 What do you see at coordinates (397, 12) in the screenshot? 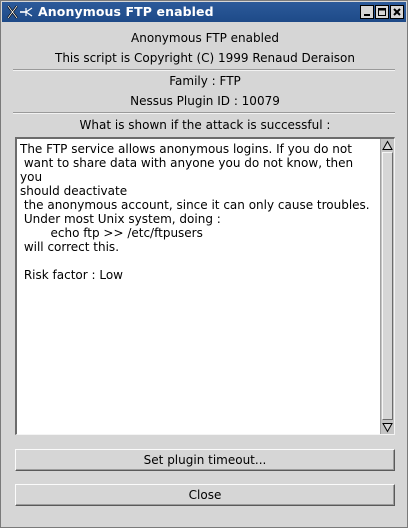
I see `close-icon` at bounding box center [397, 12].